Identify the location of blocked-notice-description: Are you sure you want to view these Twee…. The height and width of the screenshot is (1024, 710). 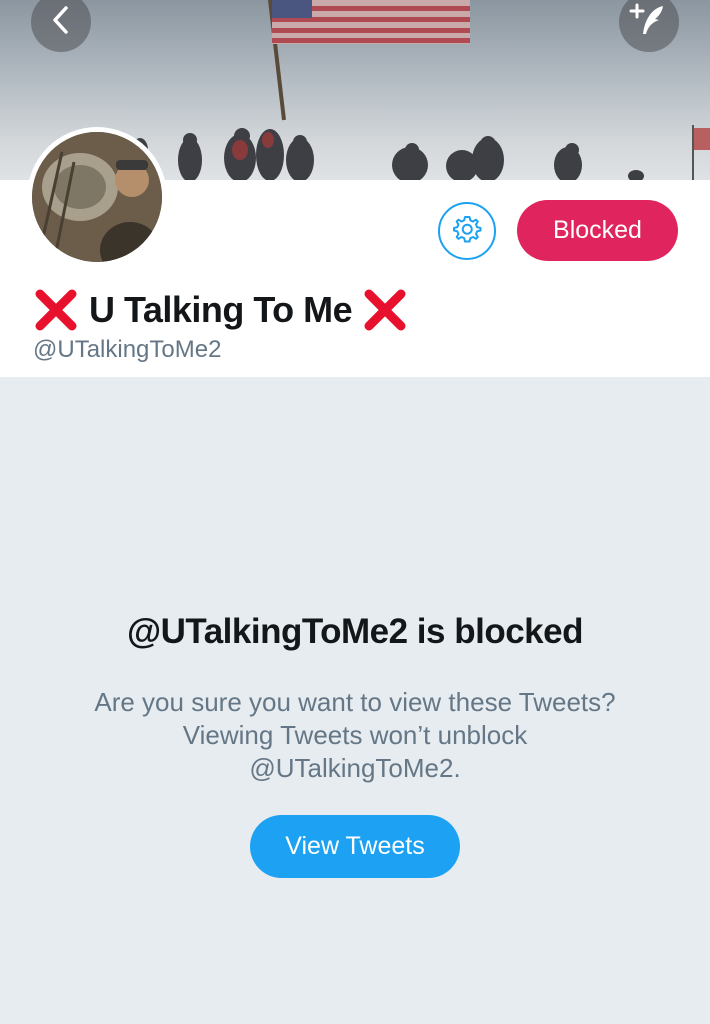
(355, 735).